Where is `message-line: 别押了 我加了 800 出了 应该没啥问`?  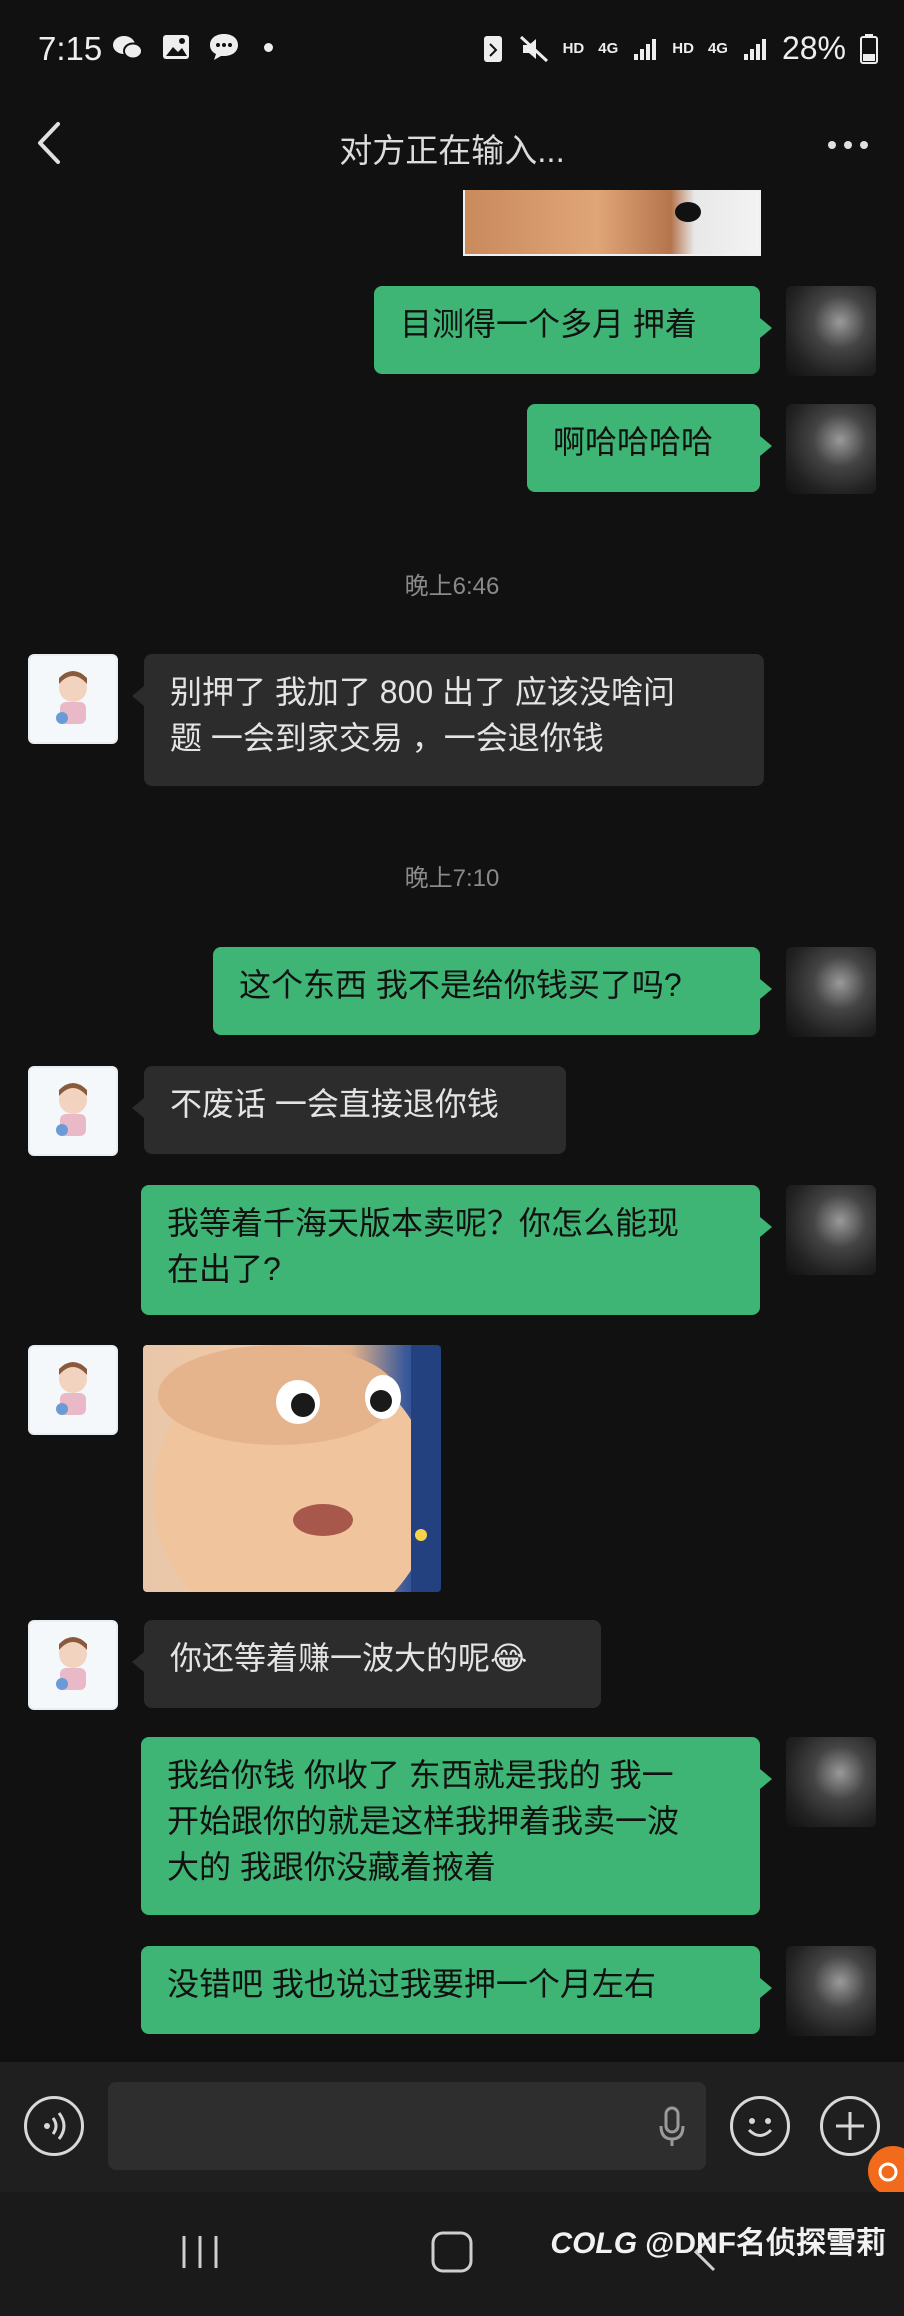 message-line: 别押了 我加了 800 出了 应该没啥问 is located at coordinates (422, 692).